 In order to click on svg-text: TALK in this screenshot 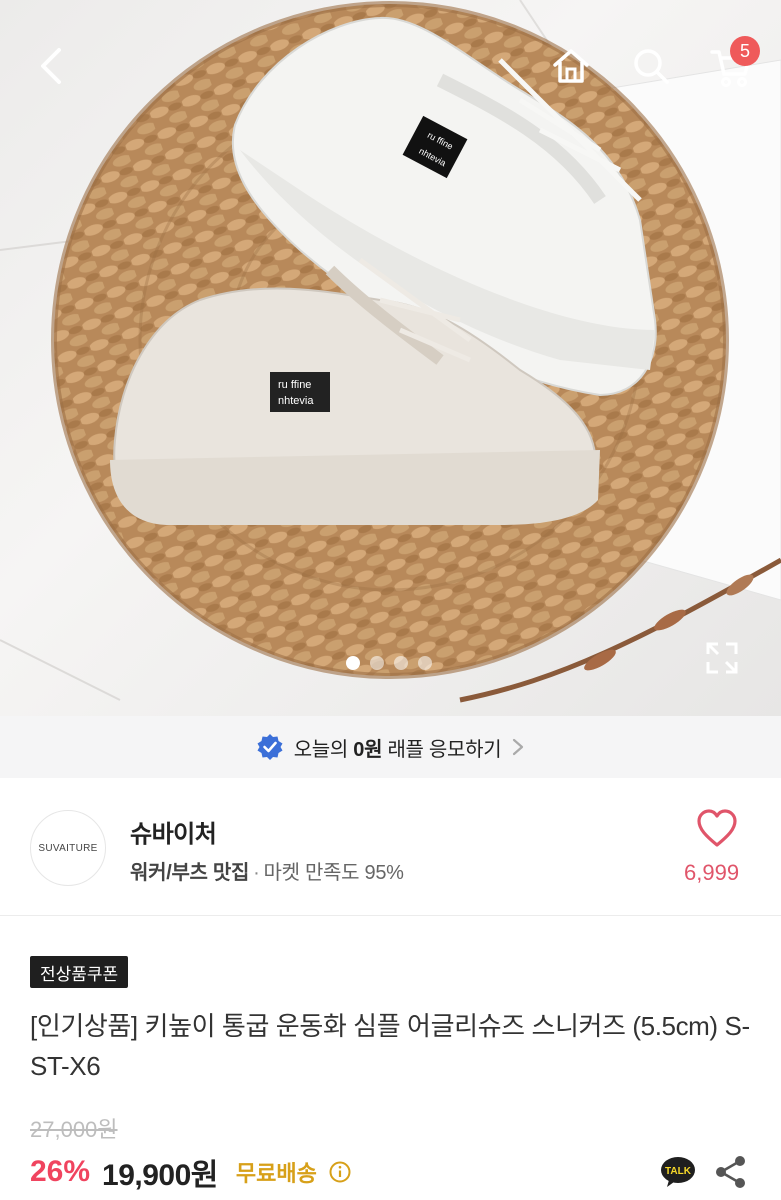, I will do `click(678, 1171)`.